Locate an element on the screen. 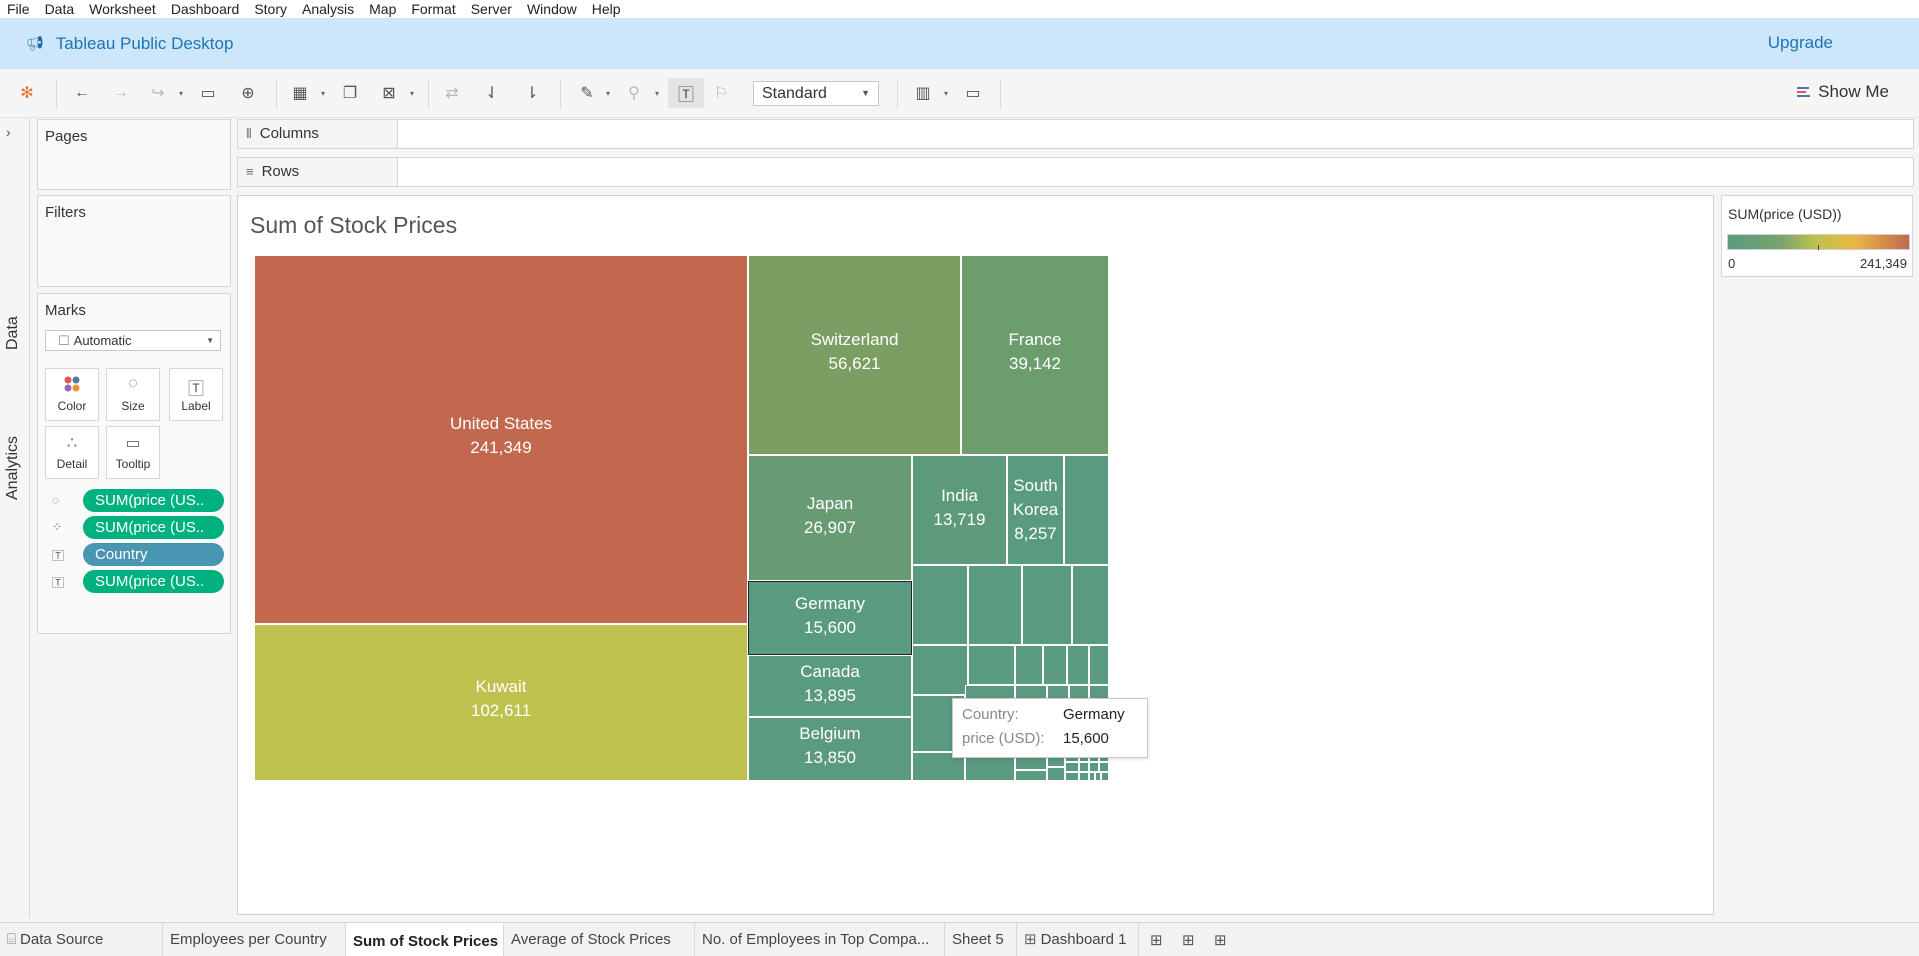 The image size is (1919, 956). new-worksheet-icon: ▦ is located at coordinates (300, 93).